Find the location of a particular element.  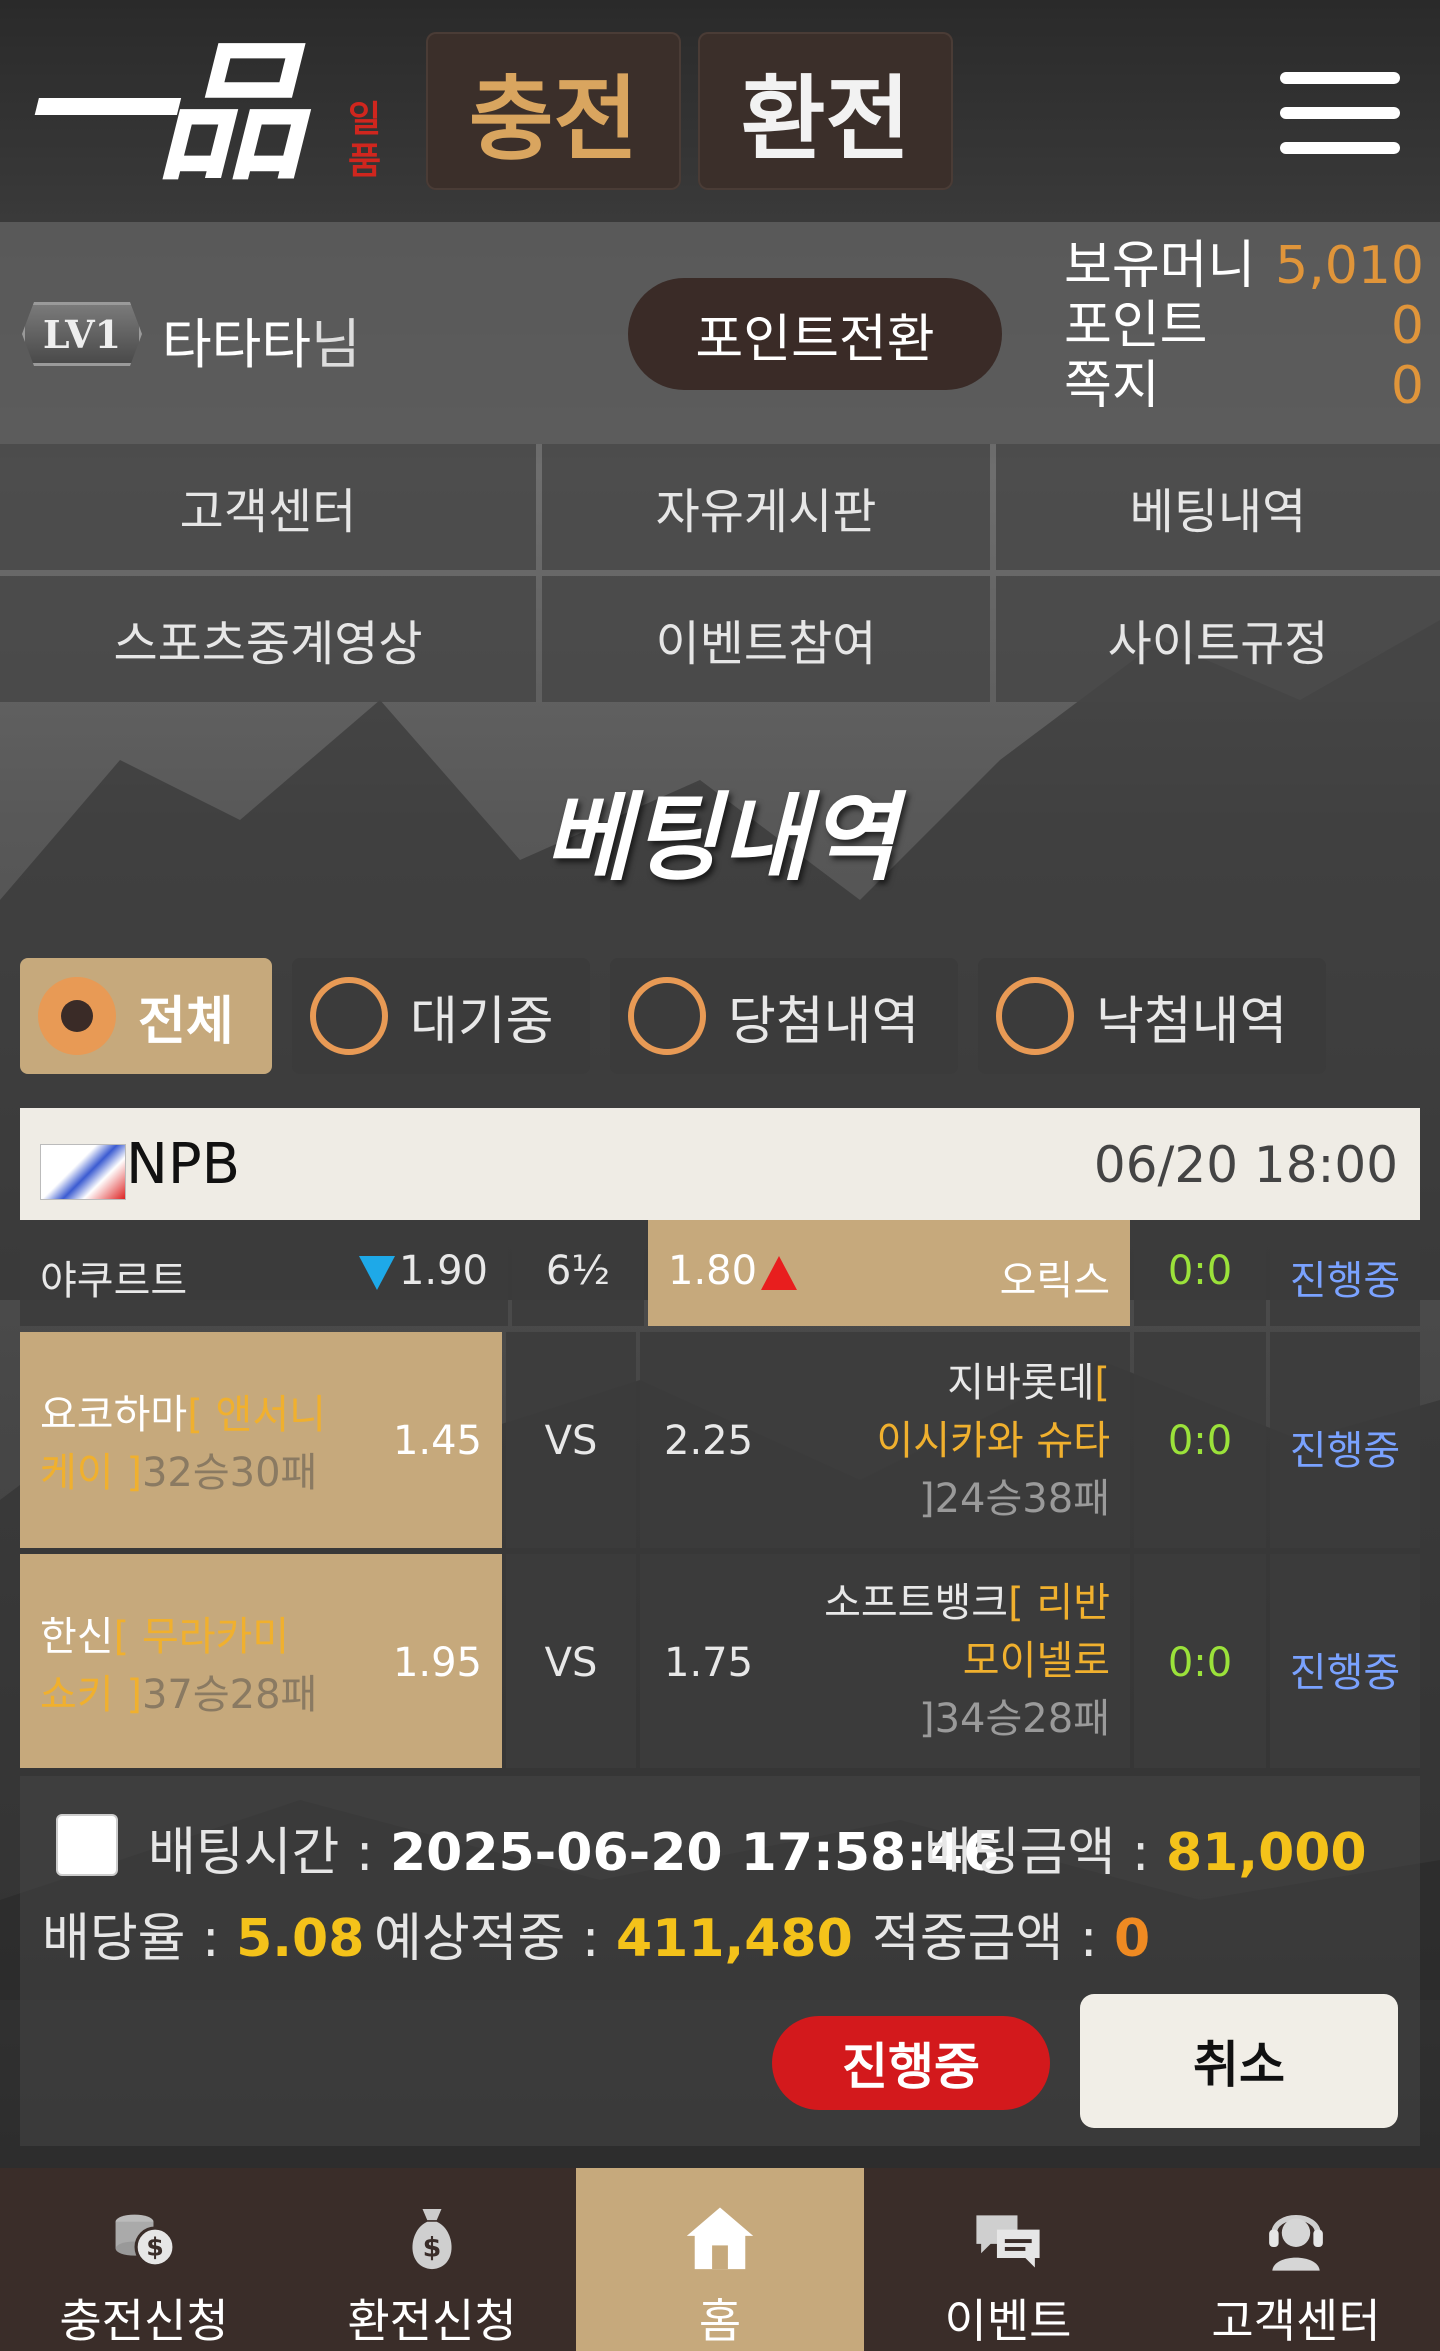

league-name: NPB is located at coordinates (183, 1164).